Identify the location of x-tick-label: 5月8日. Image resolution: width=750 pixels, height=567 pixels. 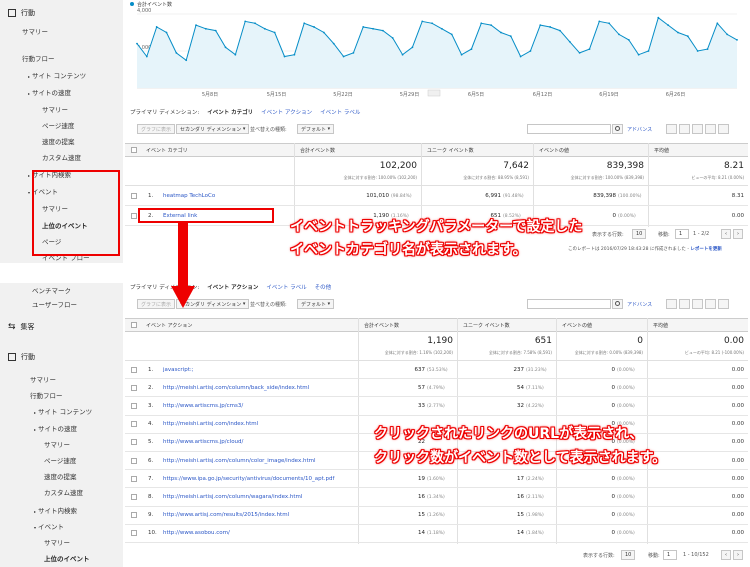
(210, 95).